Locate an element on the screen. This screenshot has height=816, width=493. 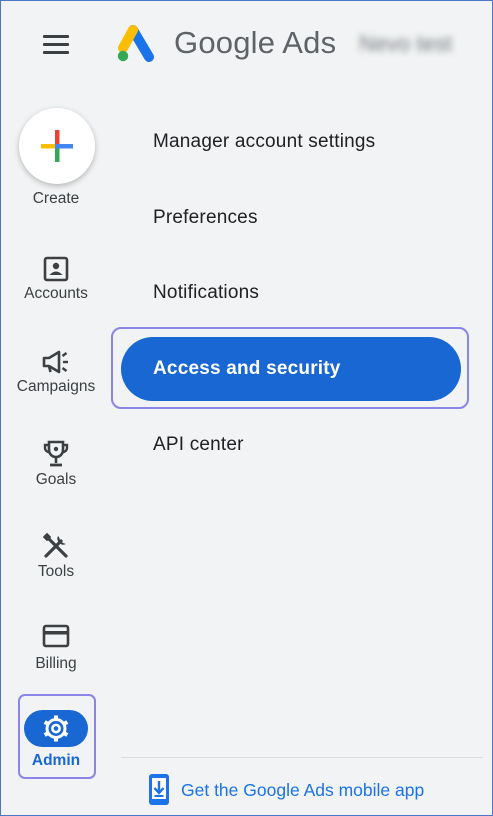
rail-item-label: Tools is located at coordinates (56, 571).